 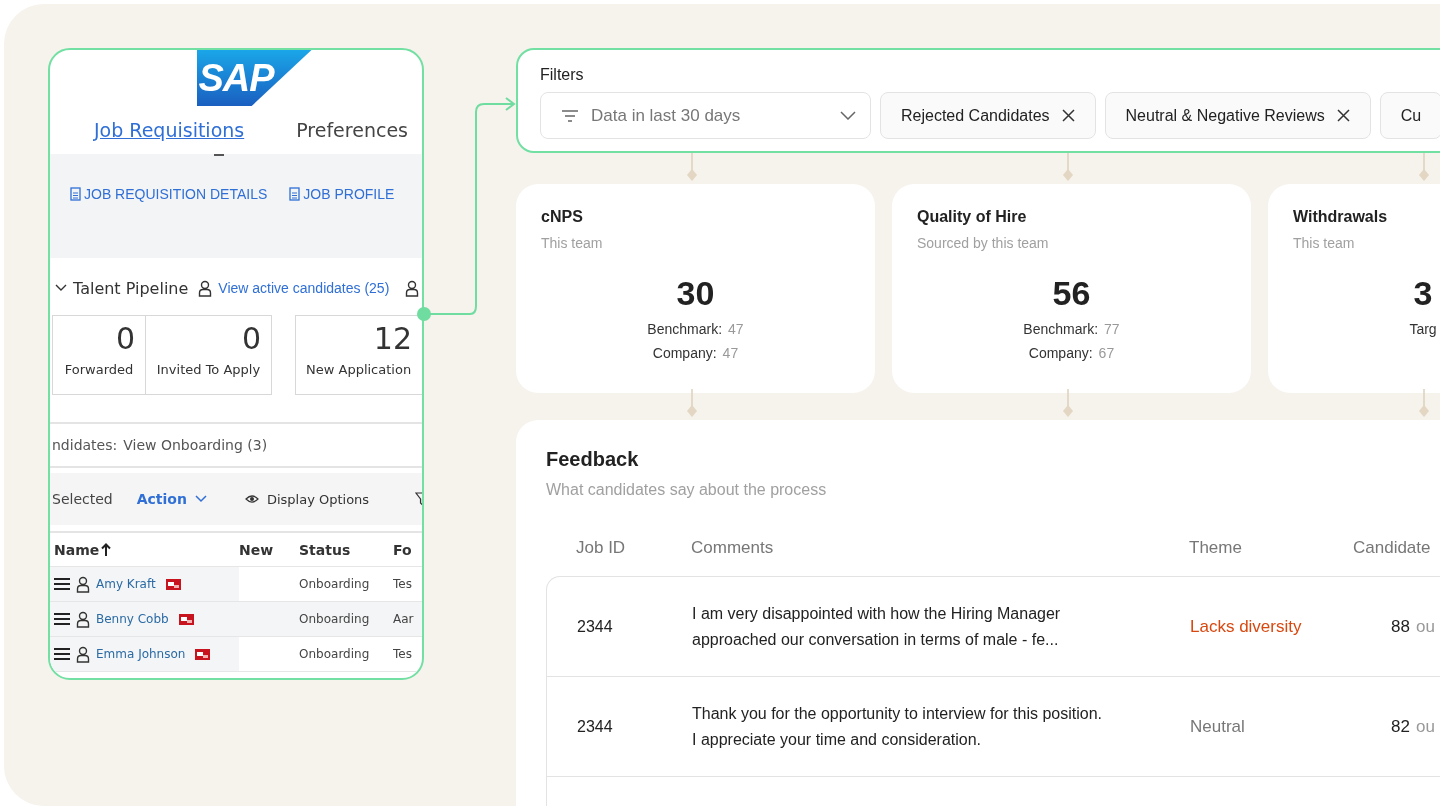 What do you see at coordinates (705, 115) in the screenshot?
I see `date-range-dropdown: Data in last 30 days` at bounding box center [705, 115].